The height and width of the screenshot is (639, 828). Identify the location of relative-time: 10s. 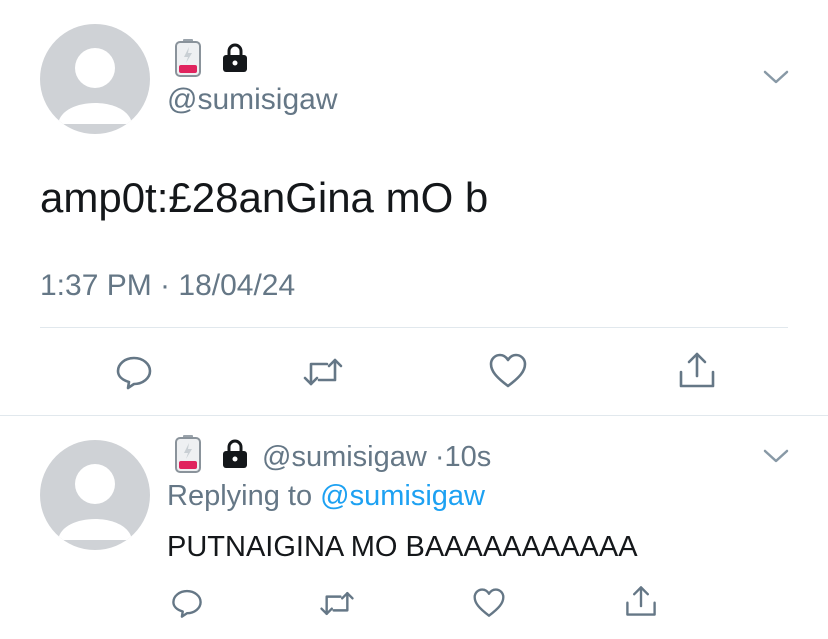
(468, 457).